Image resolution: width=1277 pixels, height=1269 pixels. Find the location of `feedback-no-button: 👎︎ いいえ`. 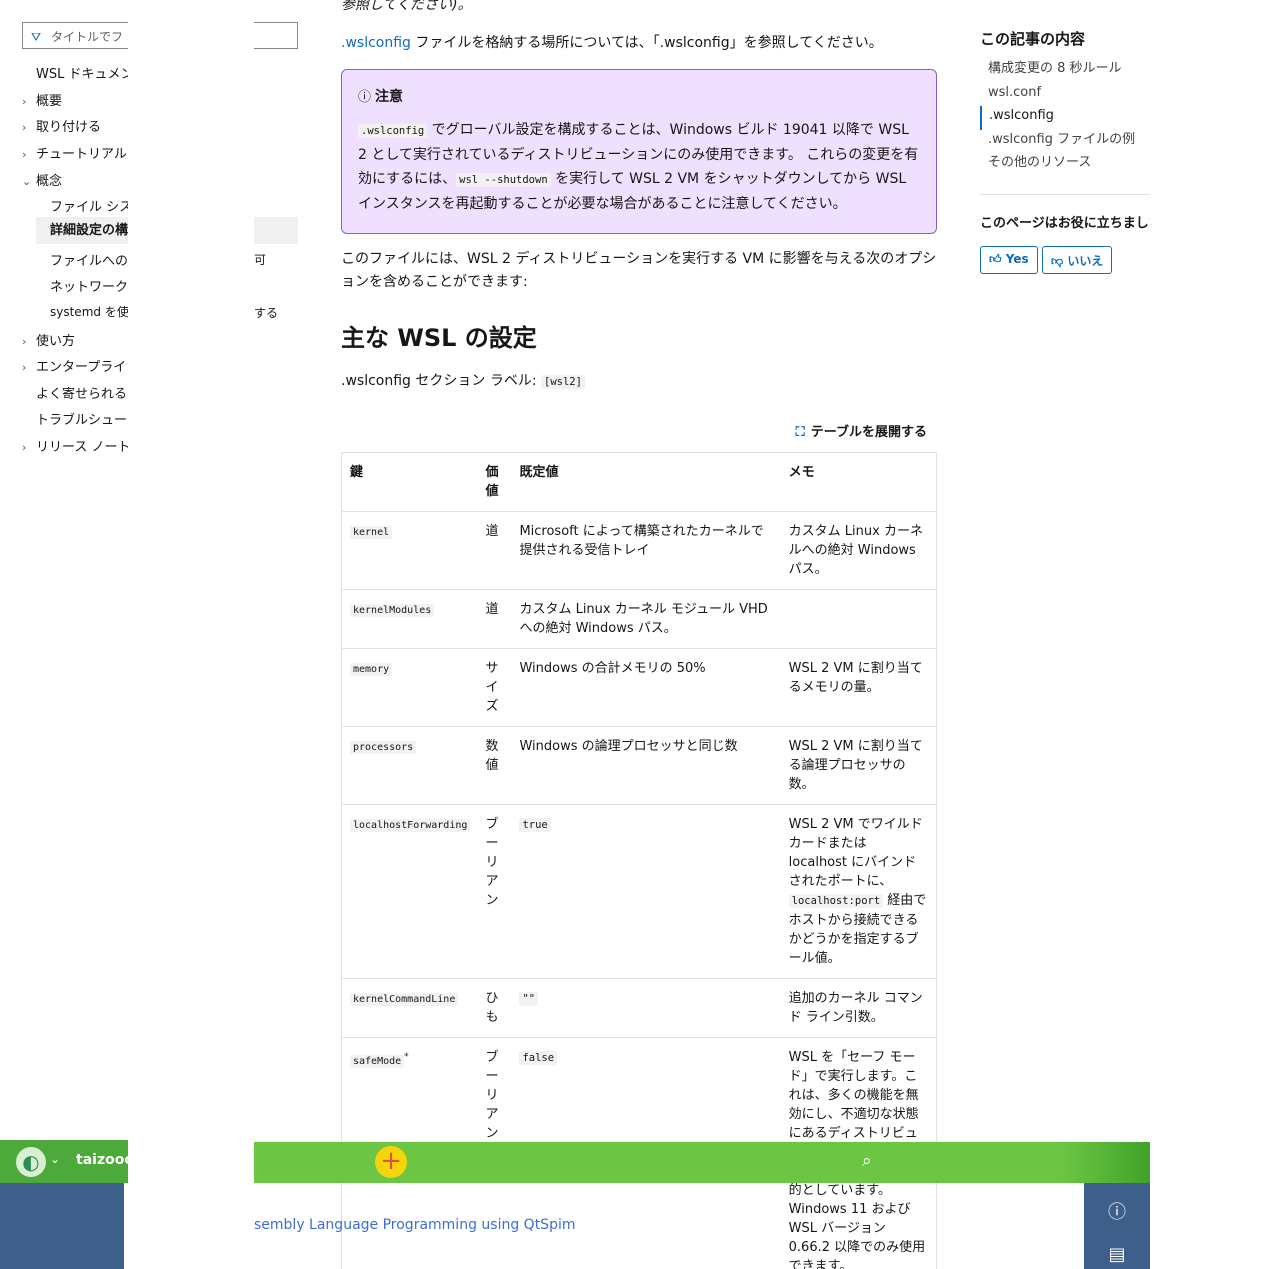

feedback-no-button: 👎︎ いいえ is located at coordinates (1077, 260).